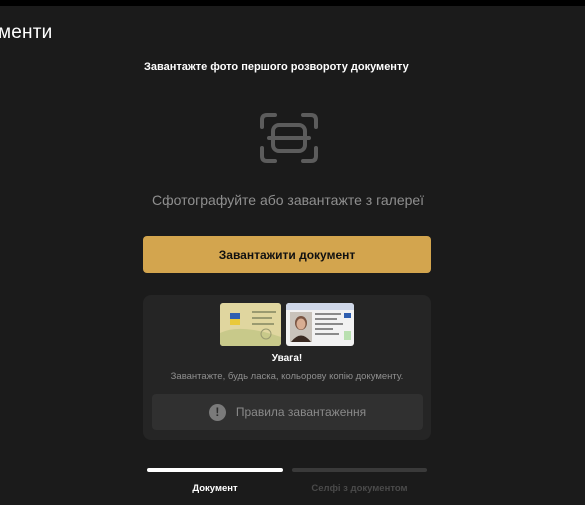 The height and width of the screenshot is (505, 585). I want to click on step-label-selfie: Селфі з документом, so click(359, 488).